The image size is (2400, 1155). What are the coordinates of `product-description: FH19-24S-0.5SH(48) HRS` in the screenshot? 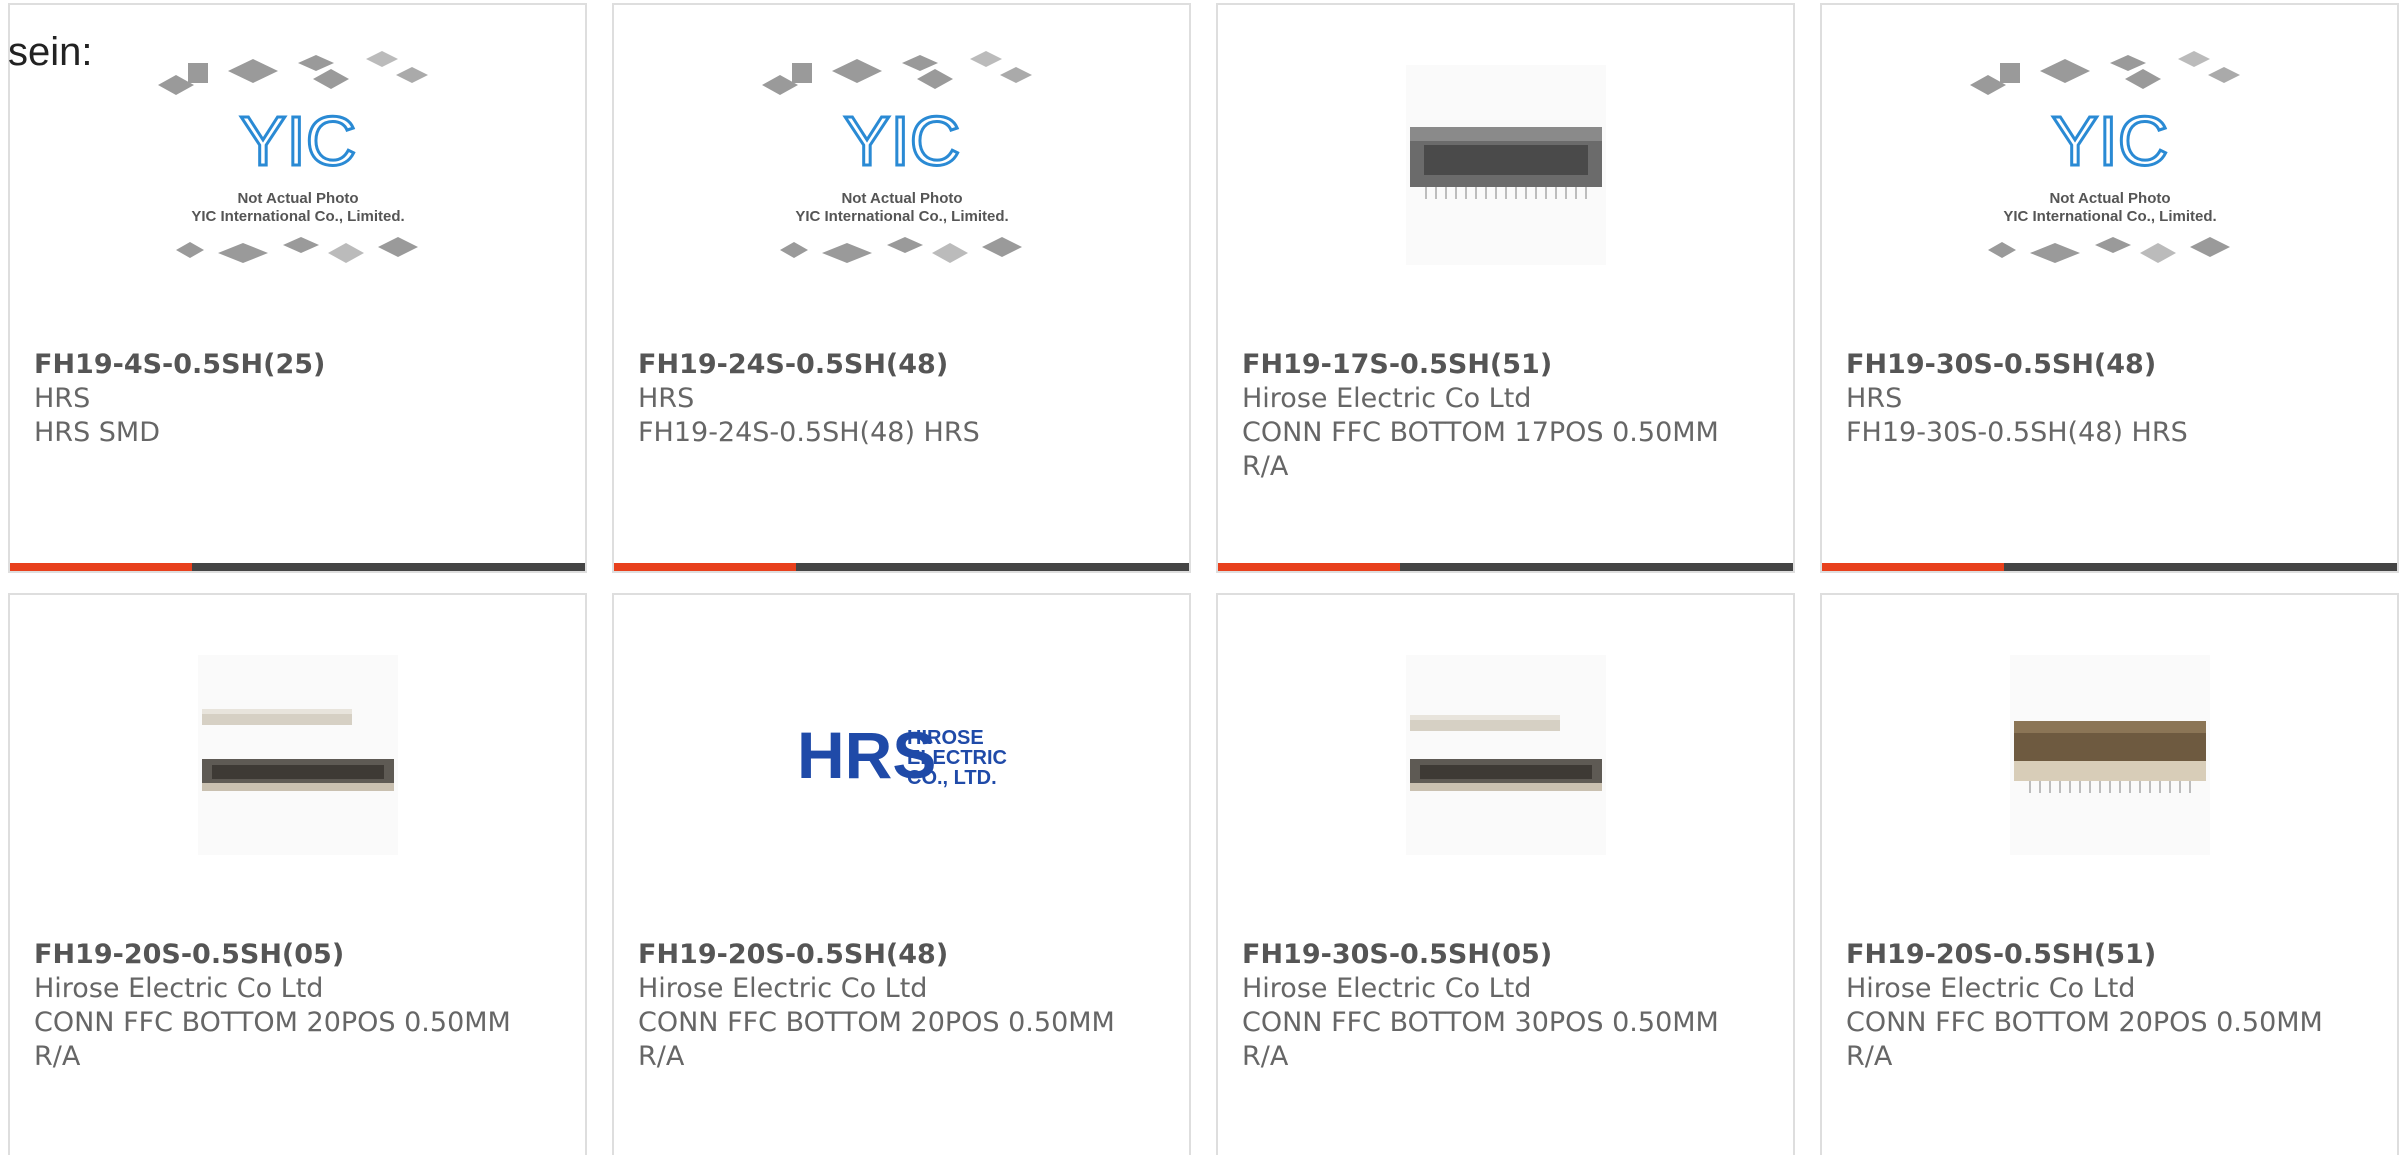 It's located at (809, 432).